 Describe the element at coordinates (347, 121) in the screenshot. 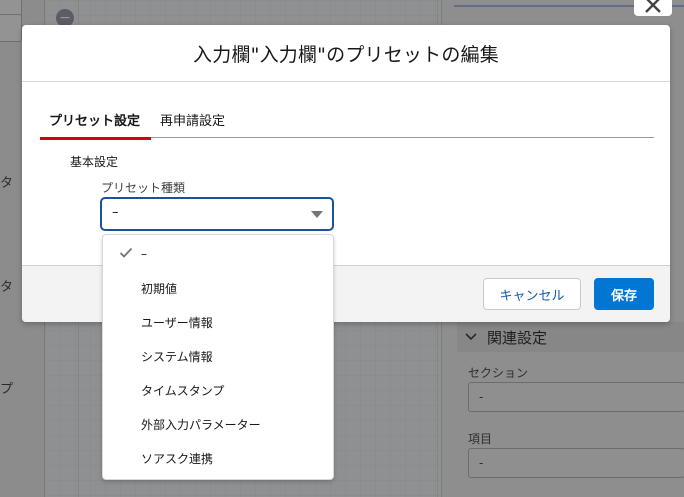

I see `tab-bar: プリセット設定 再申請設定` at that location.